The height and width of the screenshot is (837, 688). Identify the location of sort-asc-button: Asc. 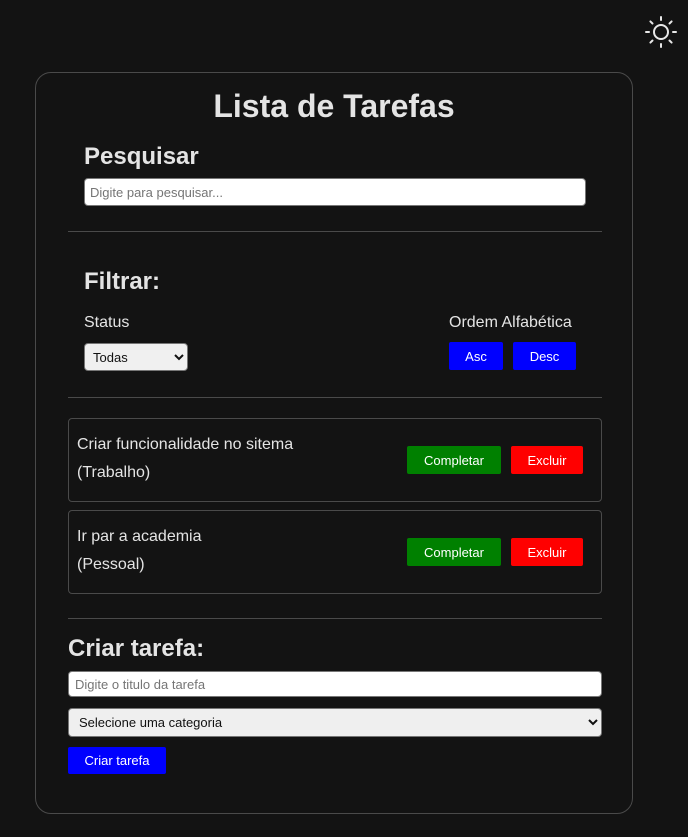
(476, 356).